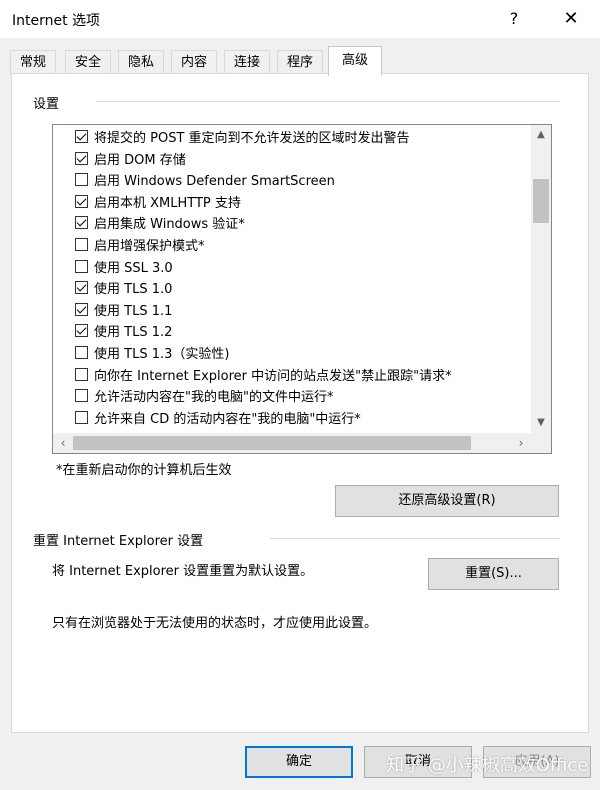 This screenshot has width=600, height=790. Describe the element at coordinates (252, 138) in the screenshot. I see `setting-label: 将提交的 POST 重定向到不允许发送的区域时发出警告` at that location.